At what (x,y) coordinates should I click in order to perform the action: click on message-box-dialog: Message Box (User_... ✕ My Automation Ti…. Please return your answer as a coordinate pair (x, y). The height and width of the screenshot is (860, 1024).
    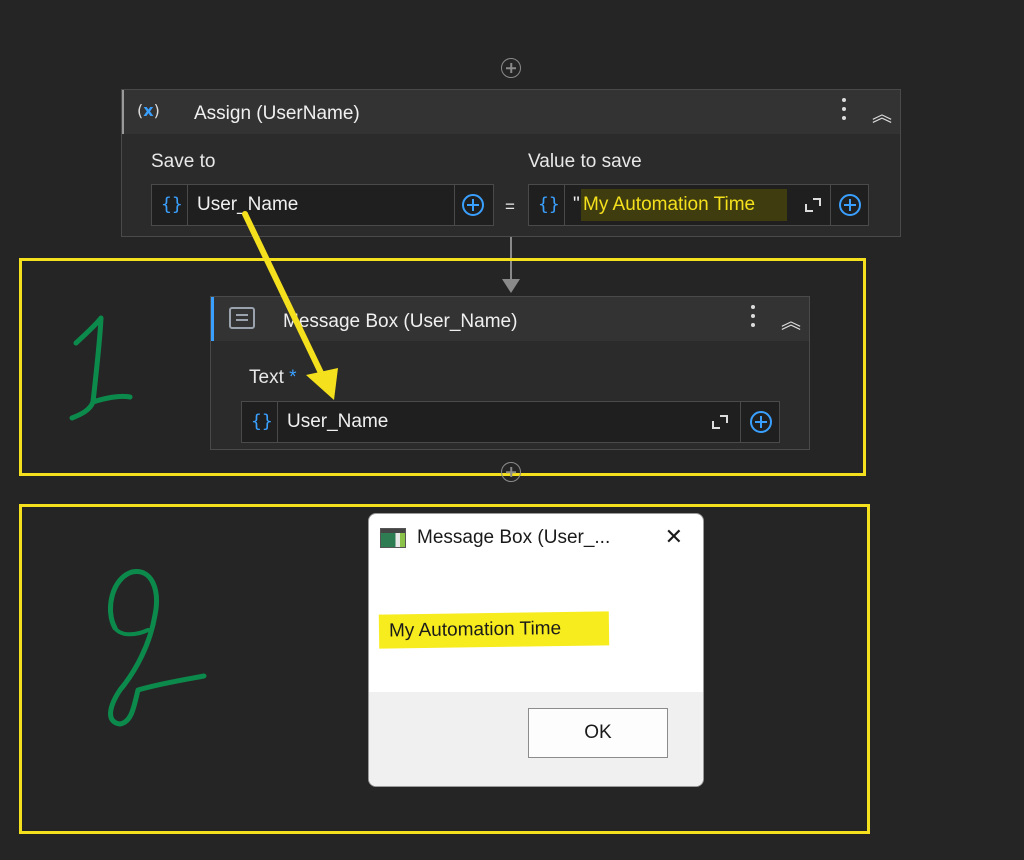
    Looking at the image, I should click on (536, 650).